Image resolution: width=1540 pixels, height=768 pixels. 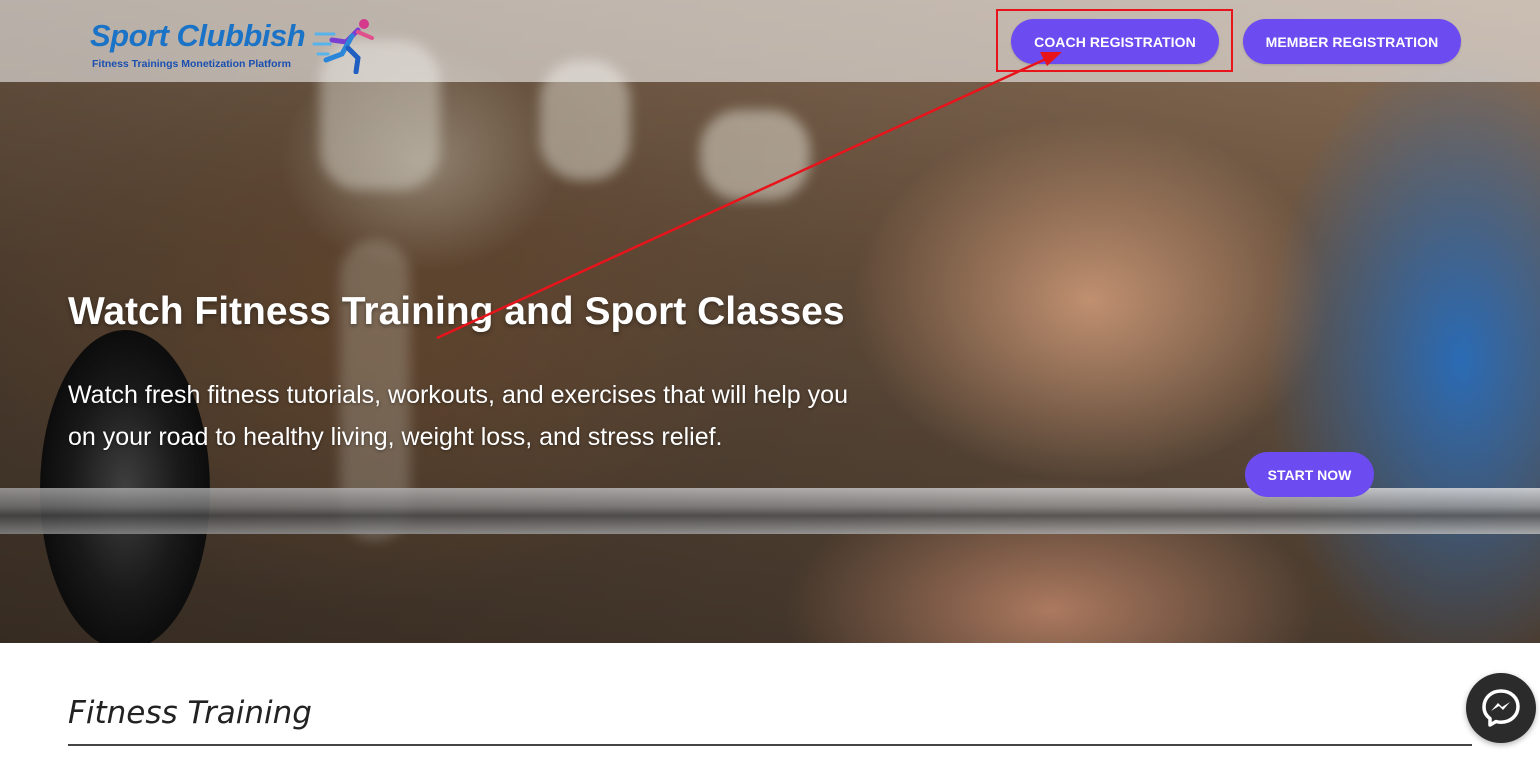 I want to click on annotation-highlight-box, so click(x=1114, y=40).